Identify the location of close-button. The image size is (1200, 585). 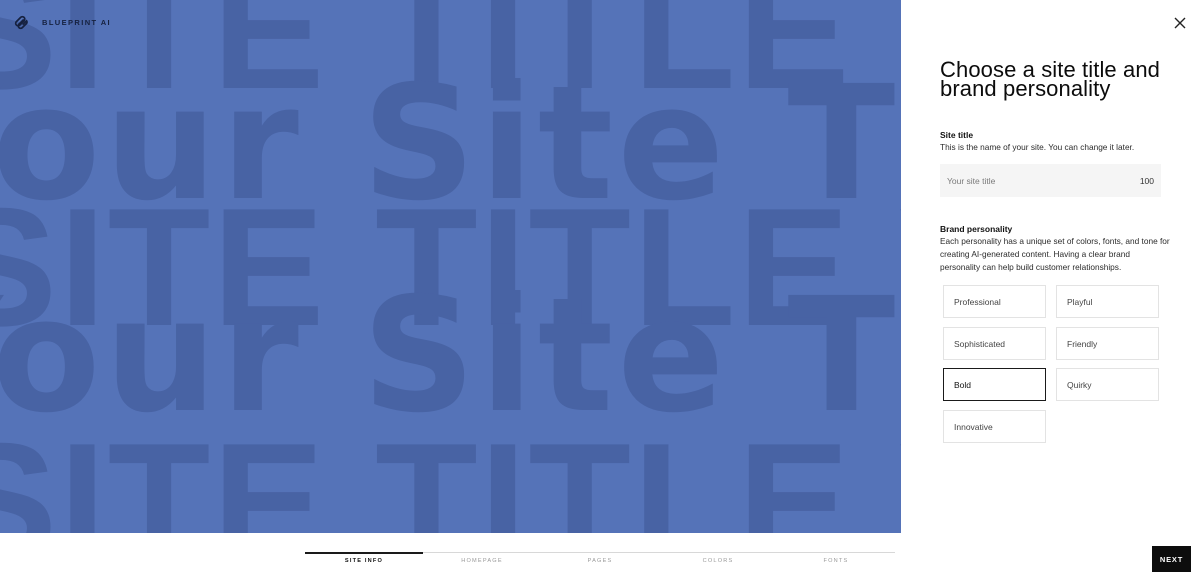
(1180, 23).